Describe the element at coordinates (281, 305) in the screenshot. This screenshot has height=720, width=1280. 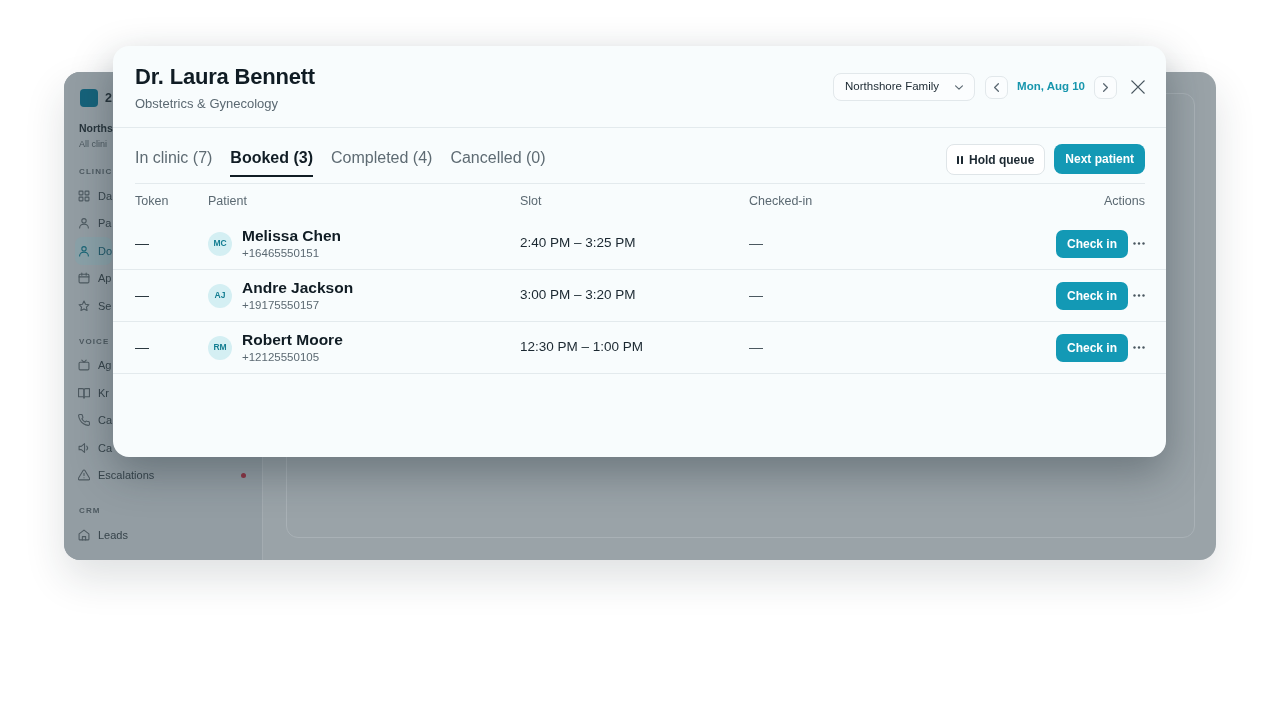
I see `patient-phone: +19175550157` at that location.